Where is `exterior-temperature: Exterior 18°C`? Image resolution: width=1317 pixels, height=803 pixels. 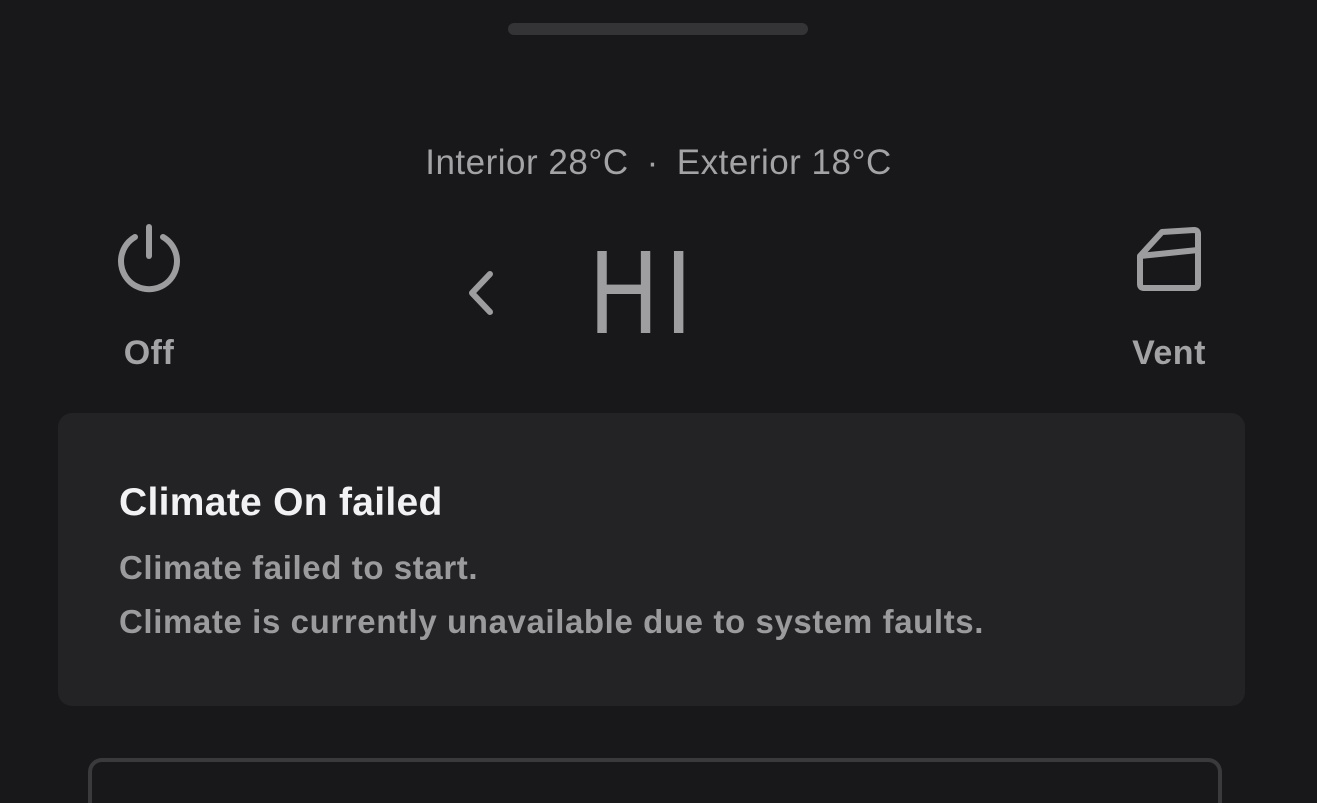
exterior-temperature: Exterior 18°C is located at coordinates (784, 162).